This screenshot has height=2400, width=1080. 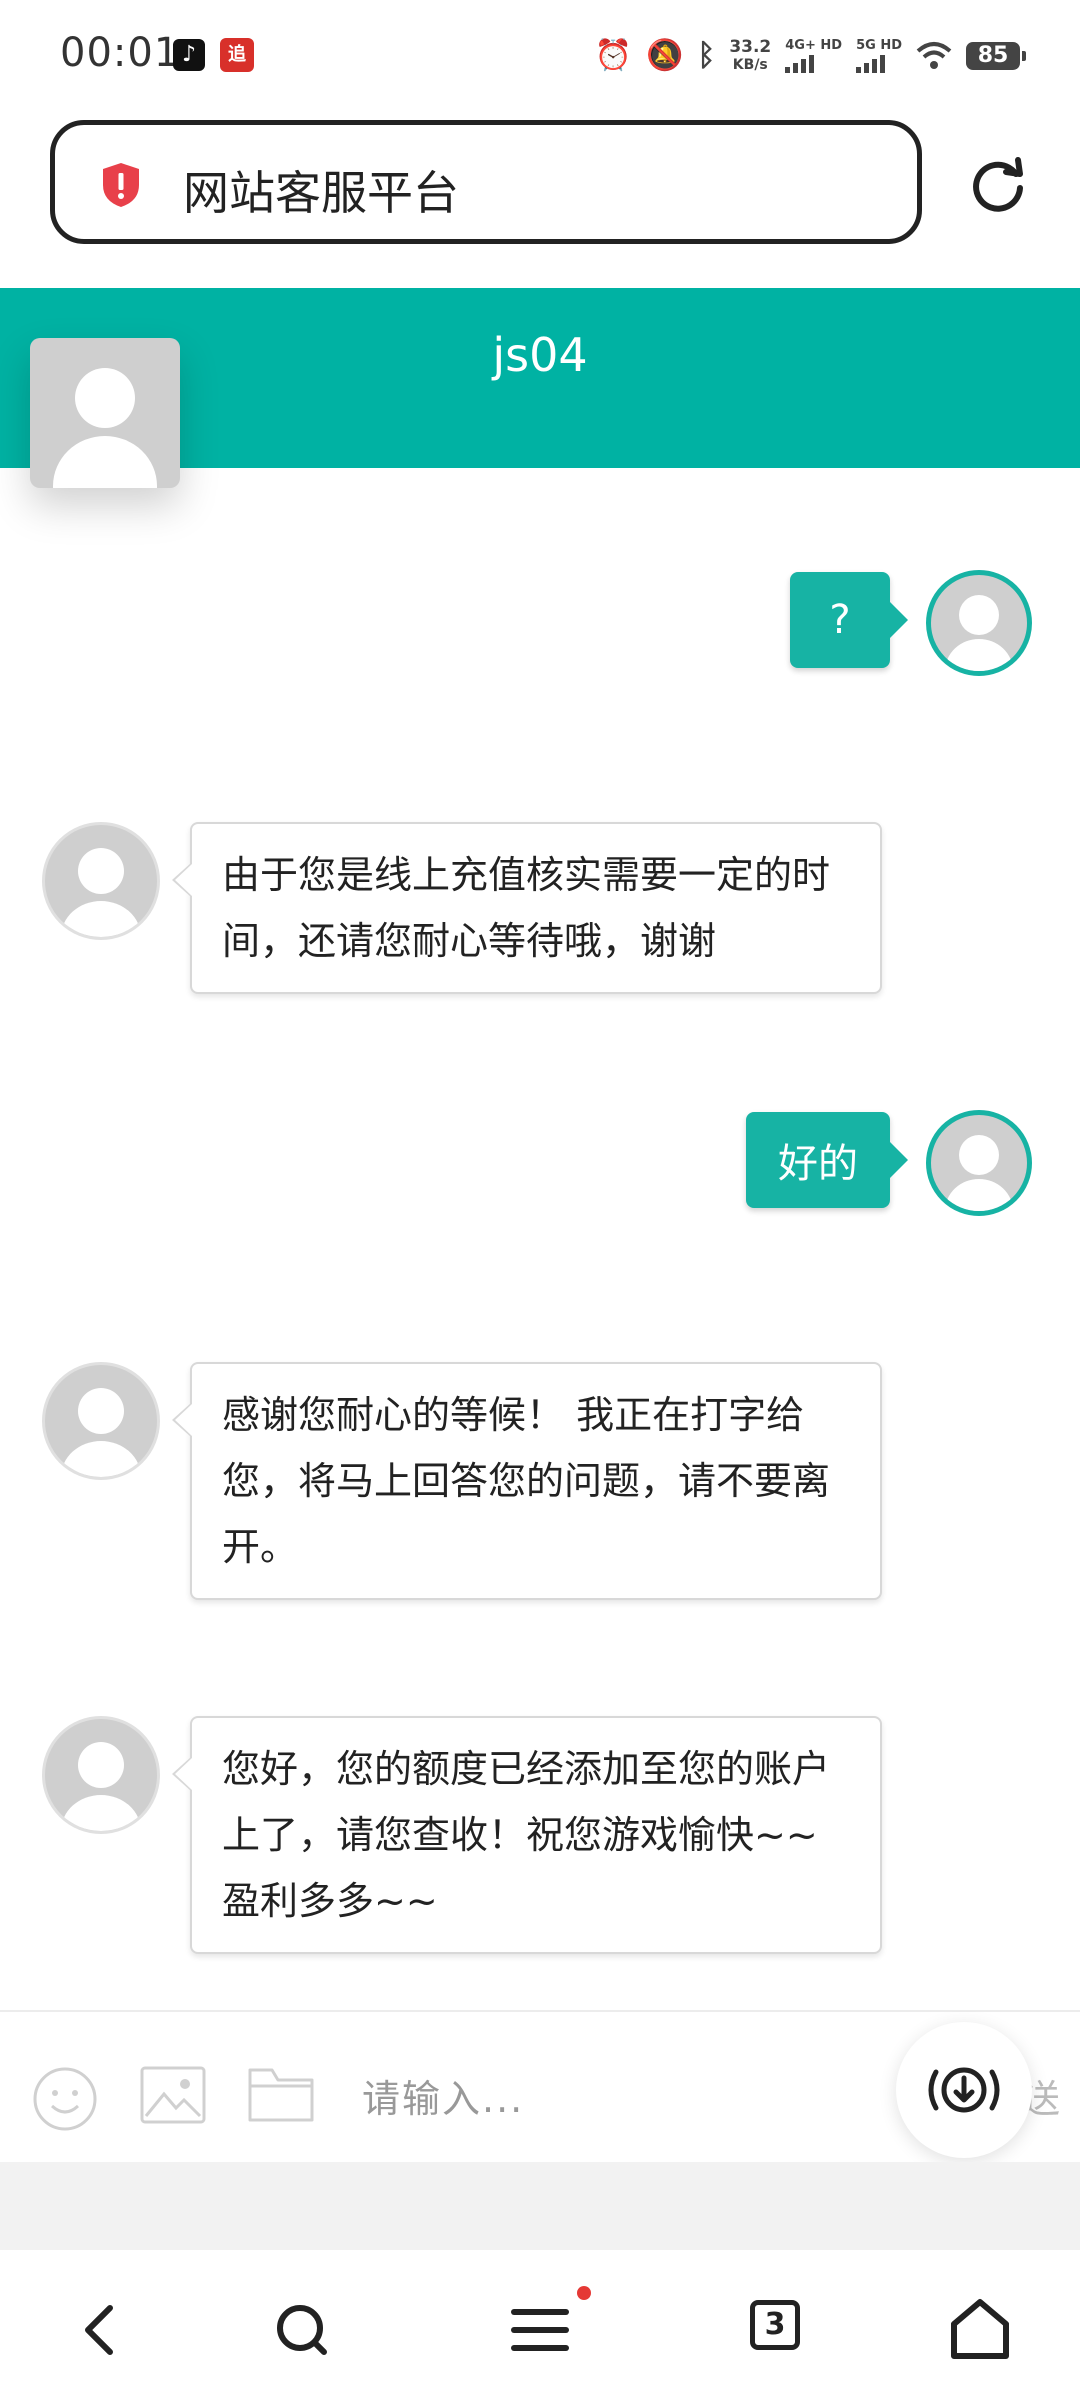 I want to click on message-bubble-sent: 好的, so click(x=827, y=1160).